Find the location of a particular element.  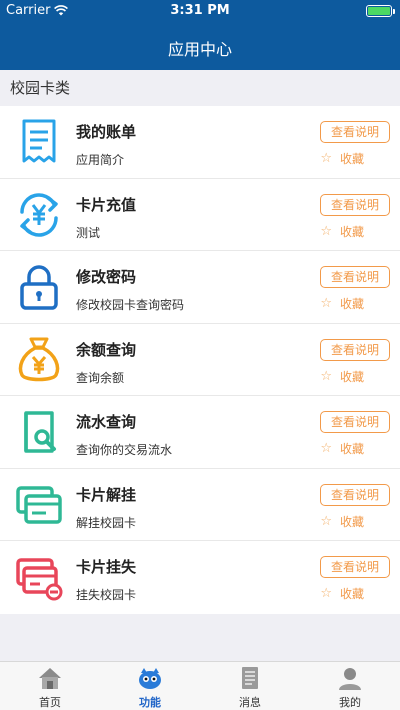

function-icon is located at coordinates (150, 678).